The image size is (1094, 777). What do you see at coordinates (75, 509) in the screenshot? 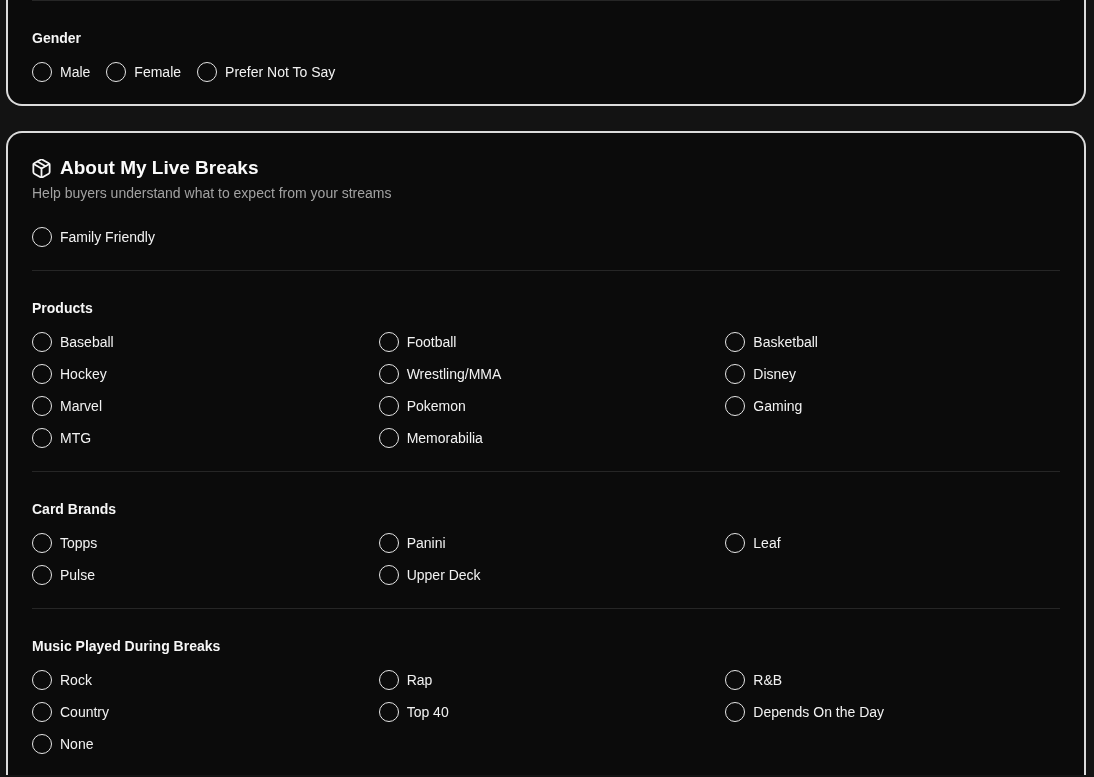
I see `group-label: Card Brands` at bounding box center [75, 509].